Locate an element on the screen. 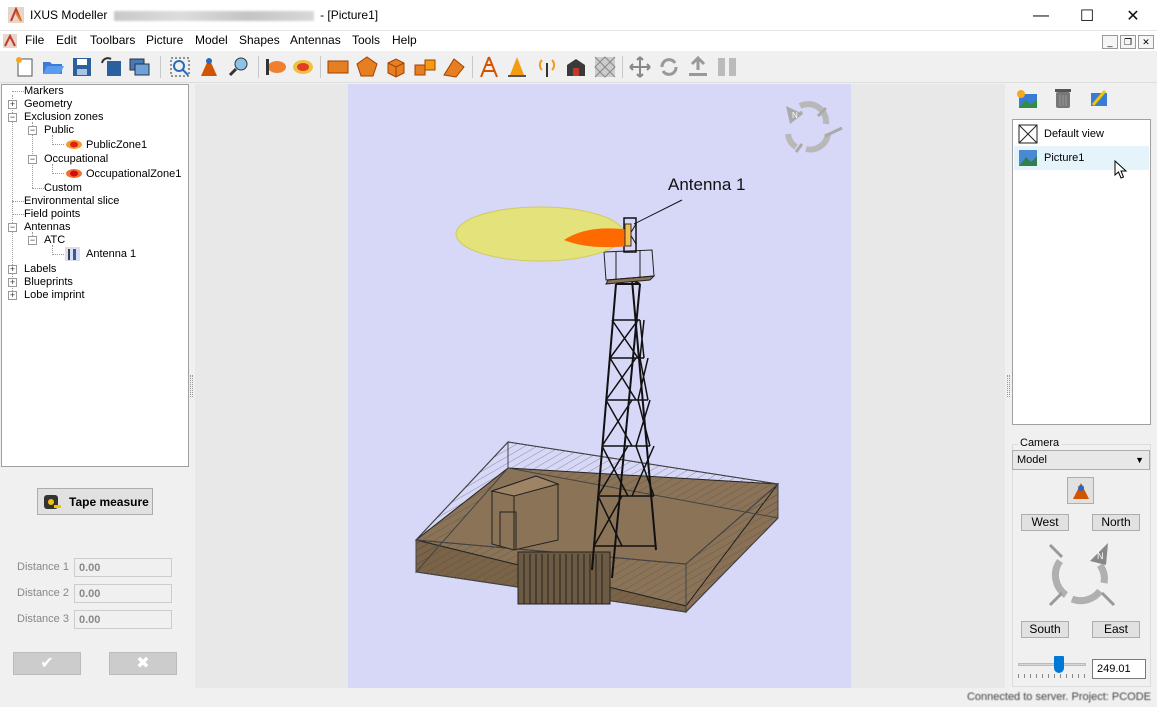 This screenshot has height=707, width=1157. tower-icon is located at coordinates (489, 67).